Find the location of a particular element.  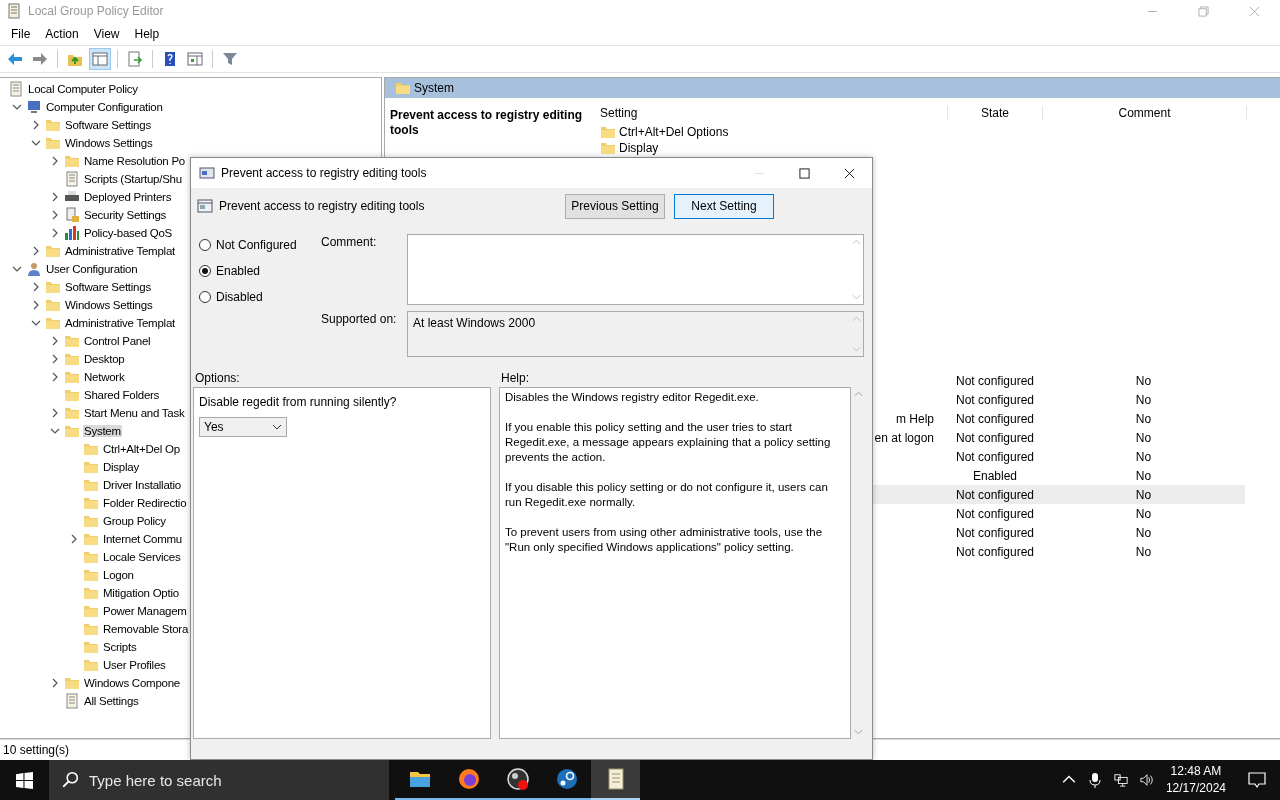

column-header: State is located at coordinates (995, 113).